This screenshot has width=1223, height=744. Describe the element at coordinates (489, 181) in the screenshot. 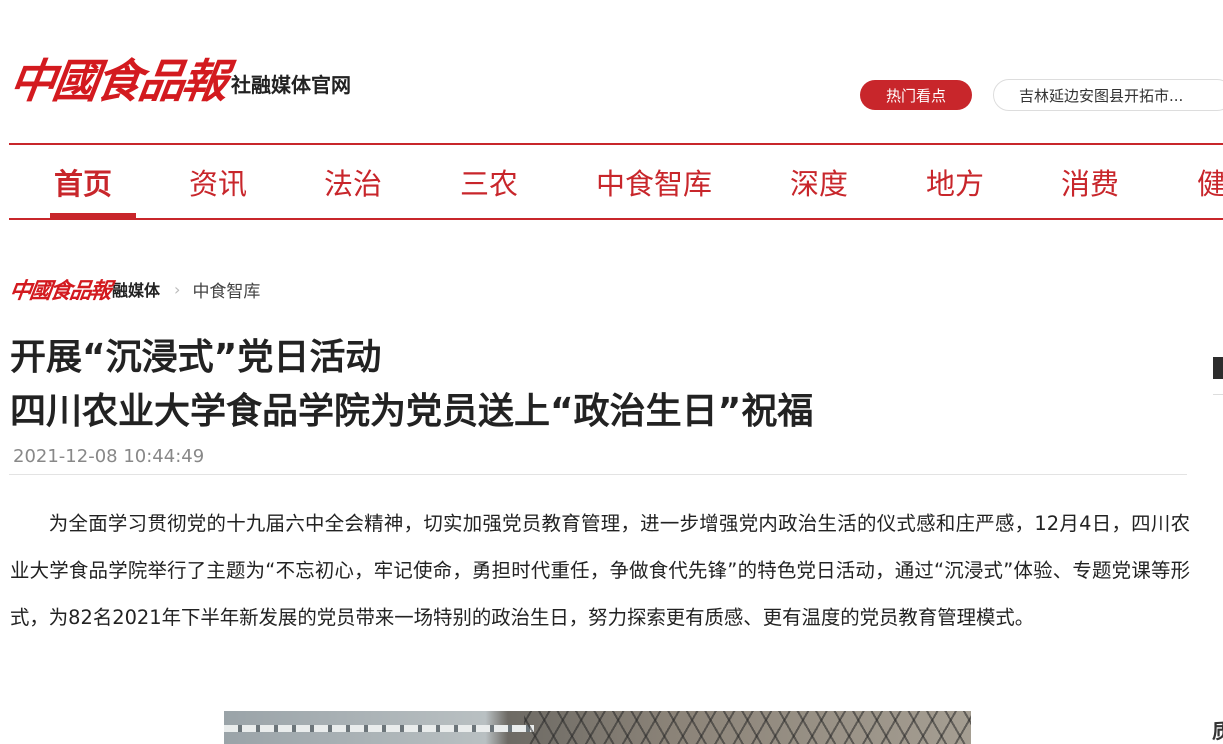

I see `nav-item-agriculture: 三农` at that location.